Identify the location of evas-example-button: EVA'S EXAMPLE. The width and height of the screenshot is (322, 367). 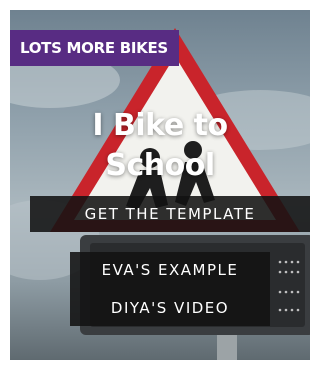
(170, 270).